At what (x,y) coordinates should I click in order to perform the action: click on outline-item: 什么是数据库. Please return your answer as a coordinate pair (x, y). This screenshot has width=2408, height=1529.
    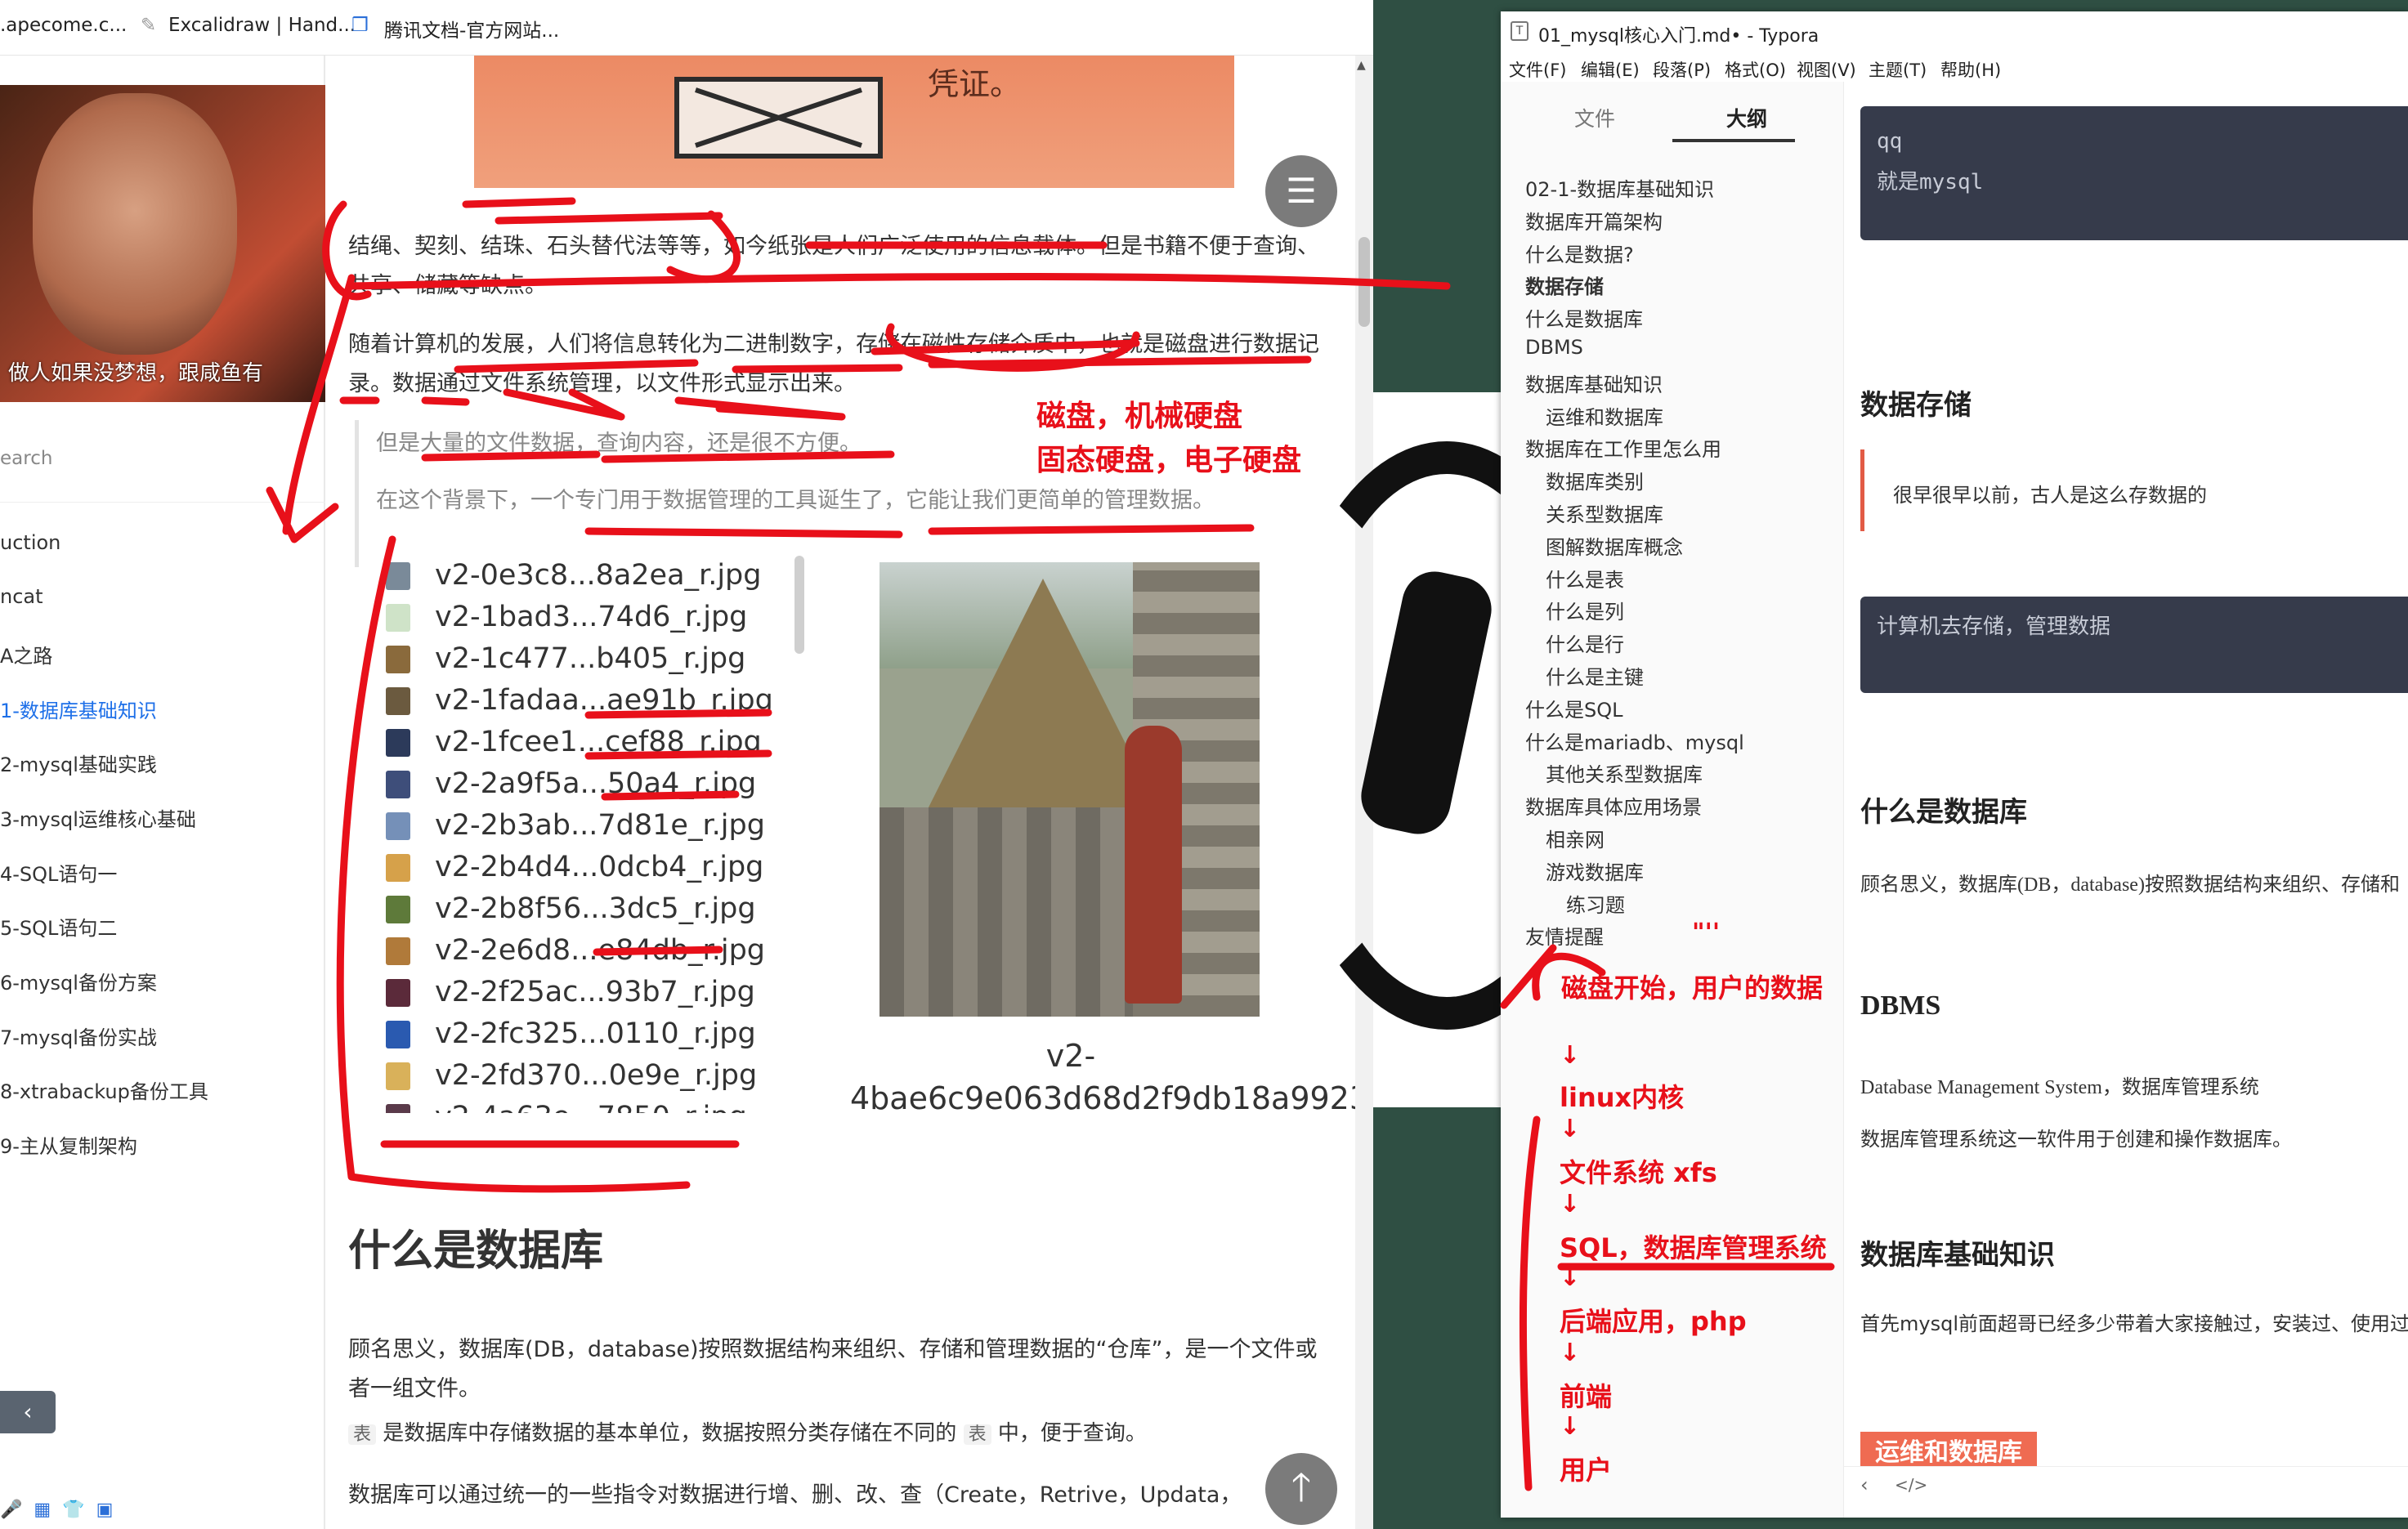
    Looking at the image, I should click on (1584, 317).